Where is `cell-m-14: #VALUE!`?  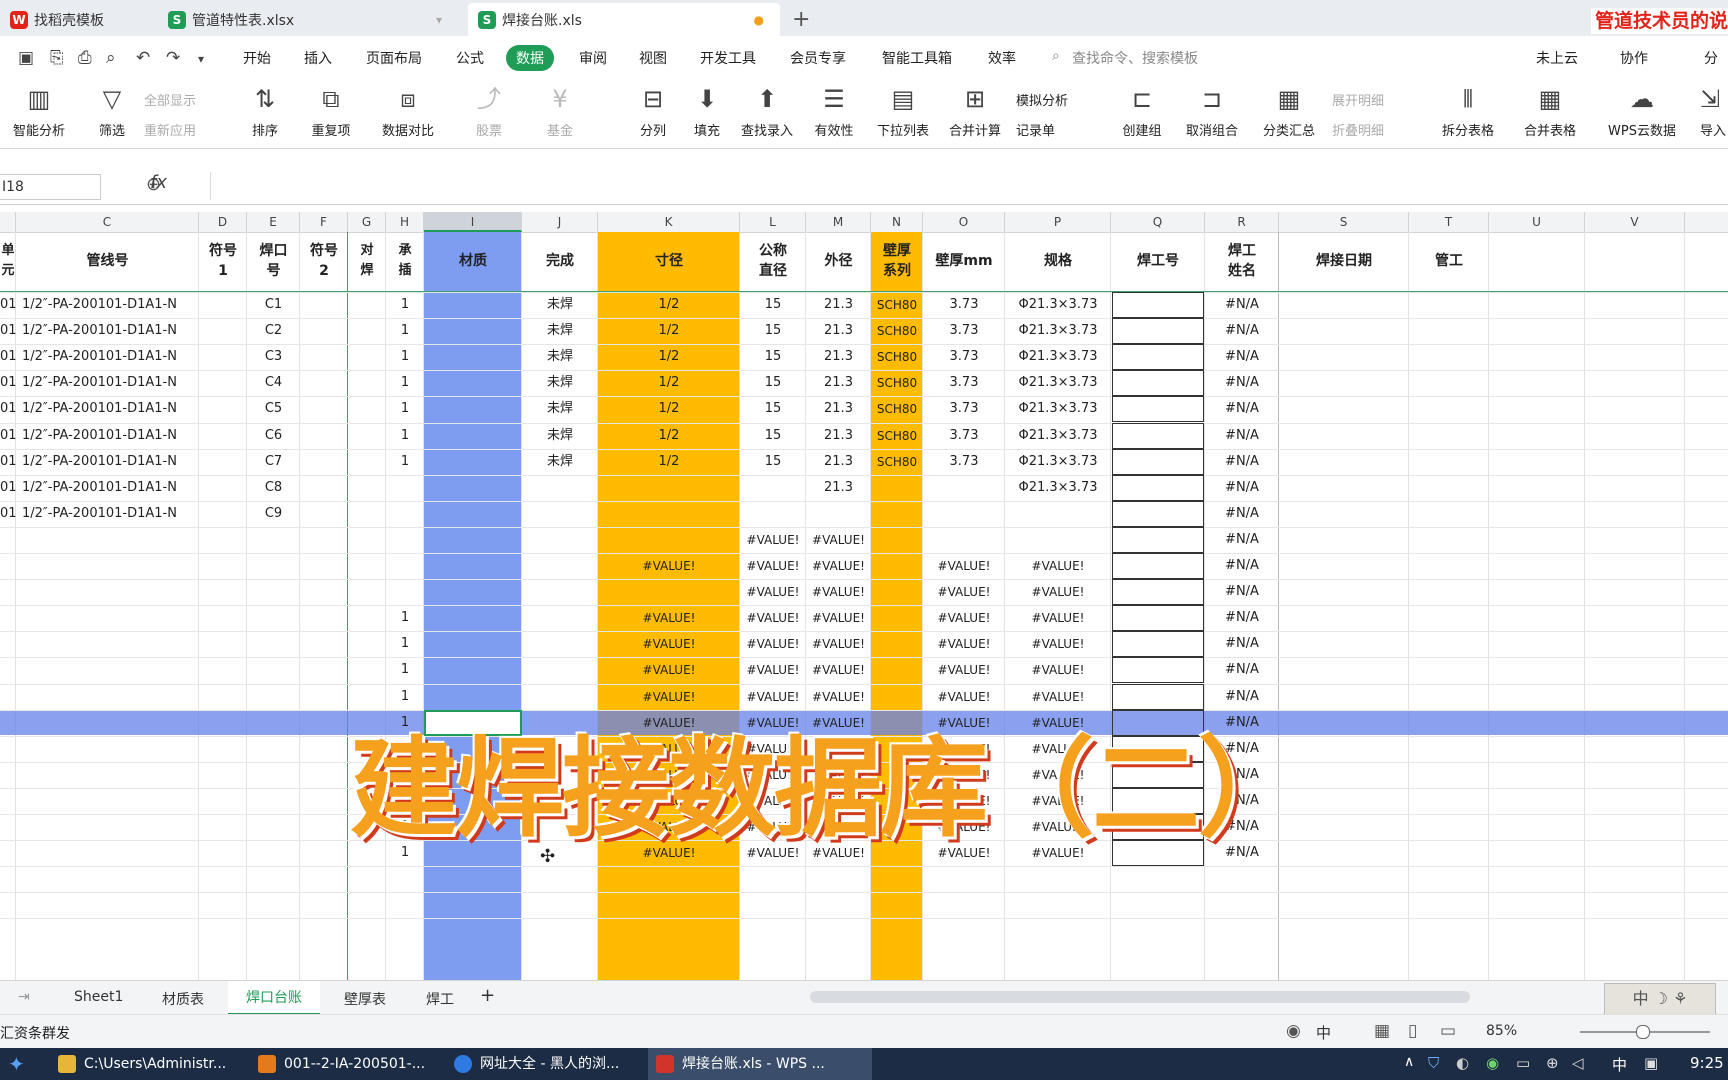 cell-m-14: #VALUE! is located at coordinates (838, 644).